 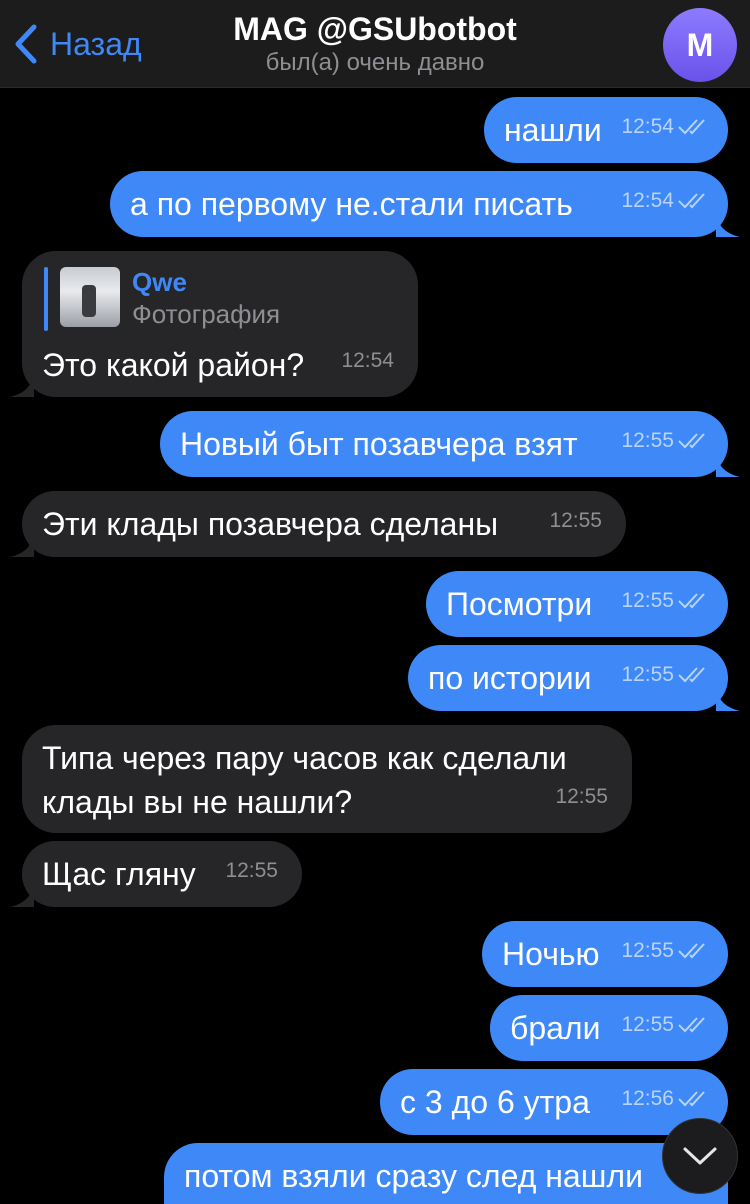 What do you see at coordinates (46, 299) in the screenshot?
I see `reply-bar` at bounding box center [46, 299].